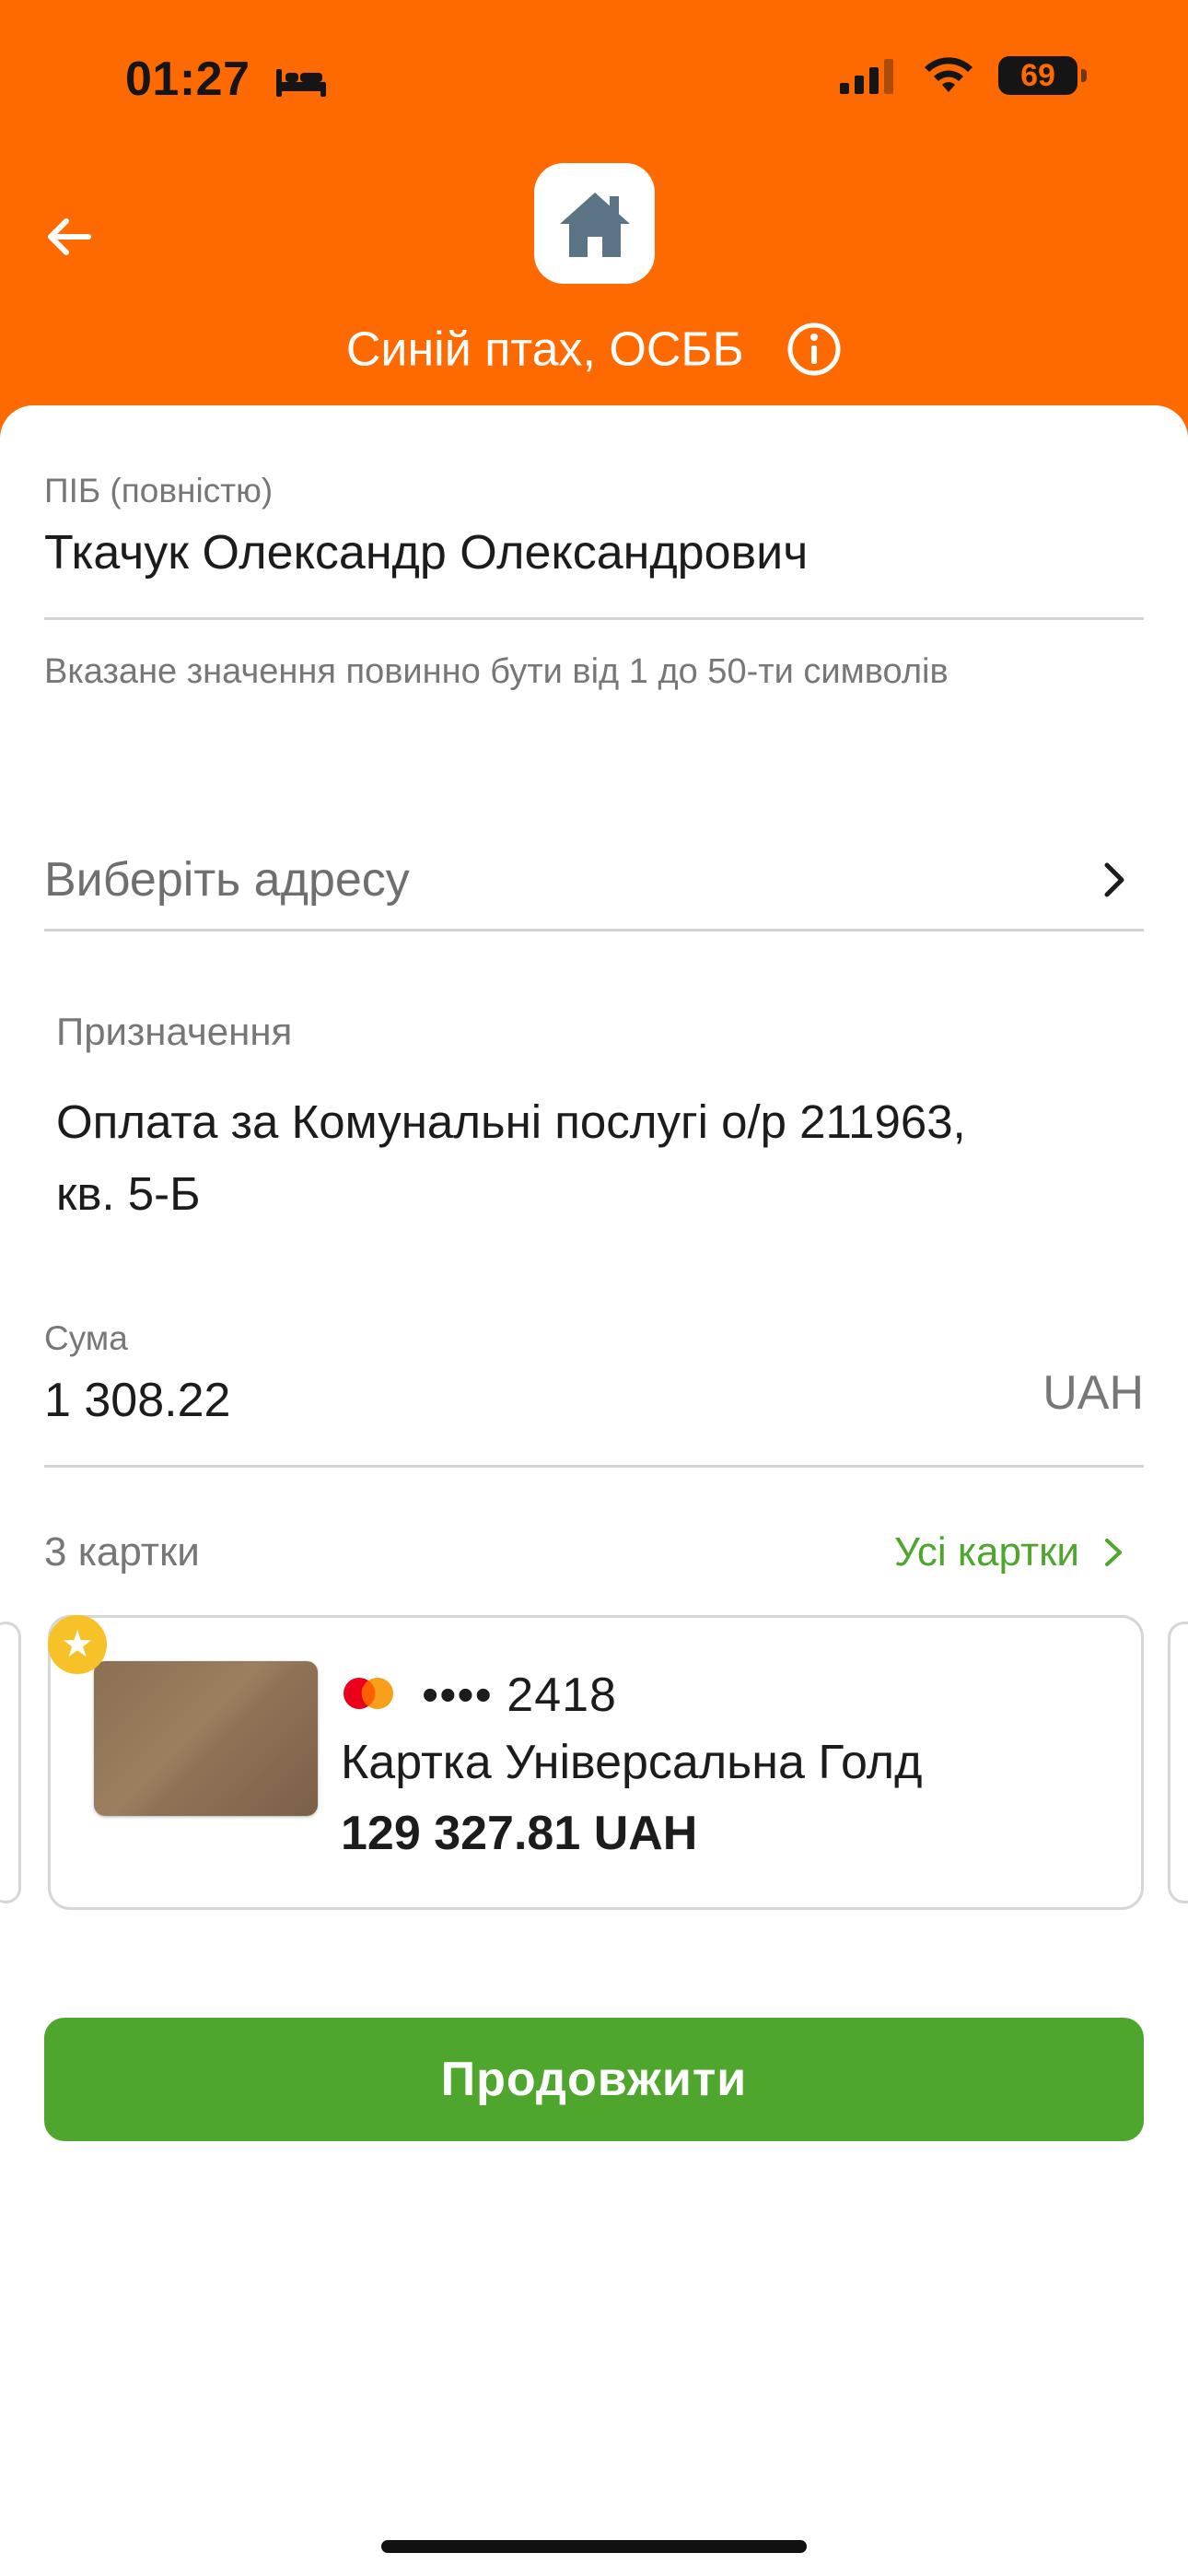 Image resolution: width=1188 pixels, height=2576 pixels. I want to click on mastercard-icon, so click(369, 1693).